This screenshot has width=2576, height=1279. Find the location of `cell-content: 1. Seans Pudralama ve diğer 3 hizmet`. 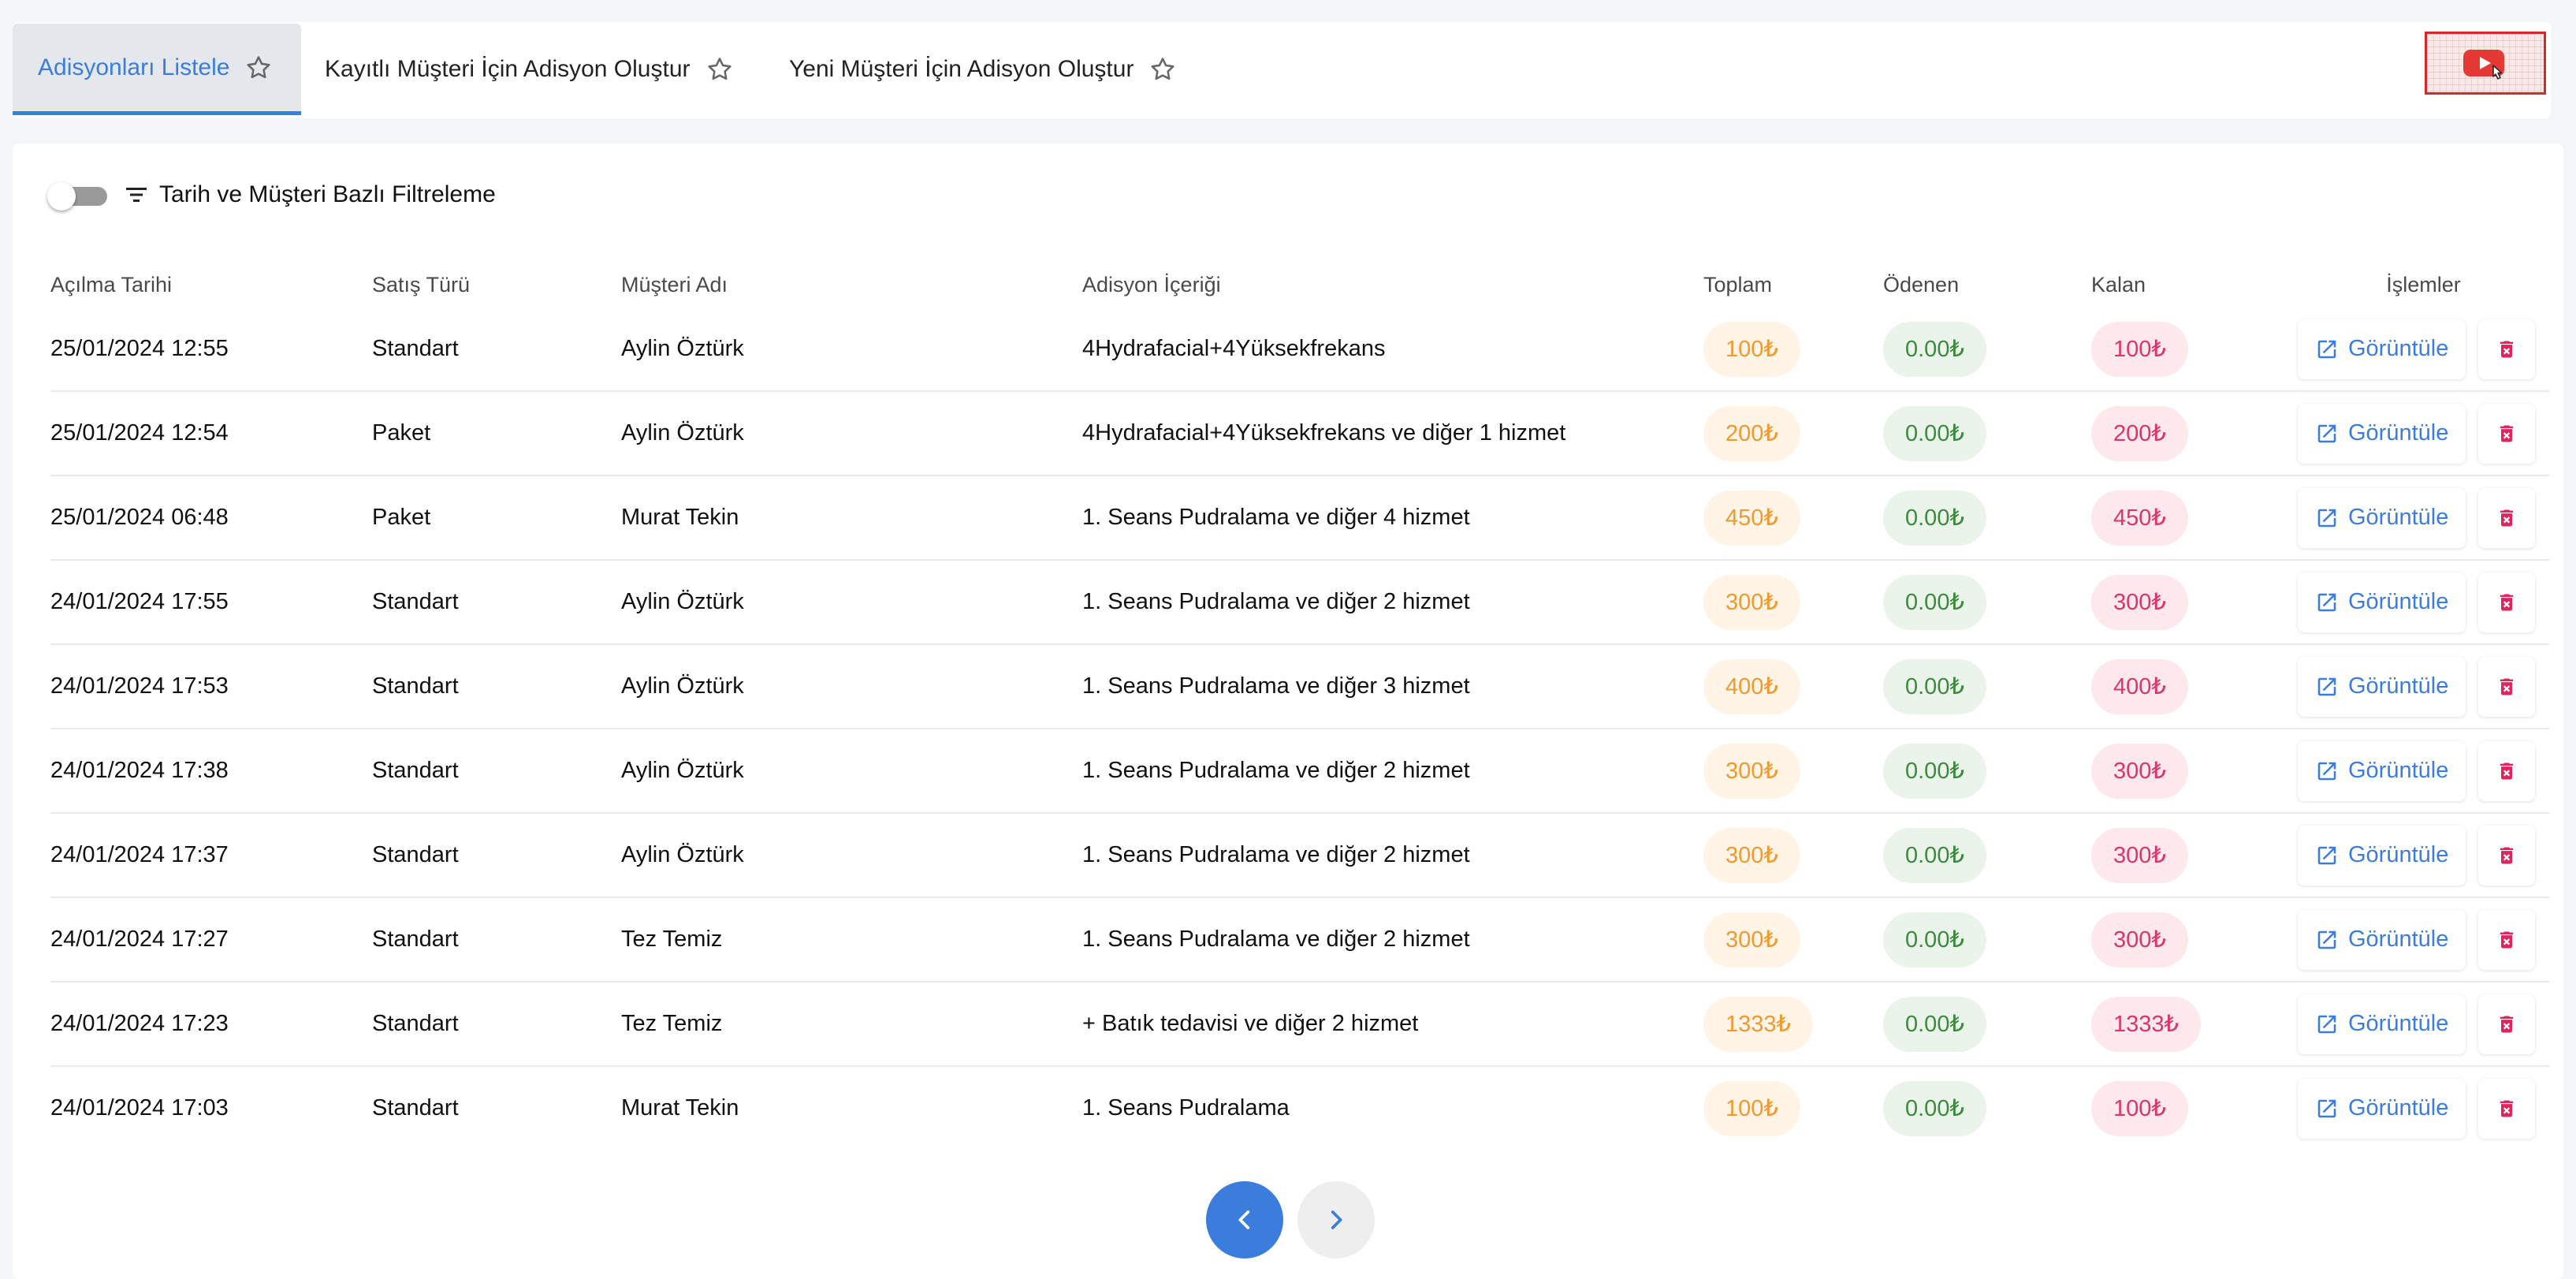

cell-content: 1. Seans Pudralama ve diğer 3 hizmet is located at coordinates (1392, 686).